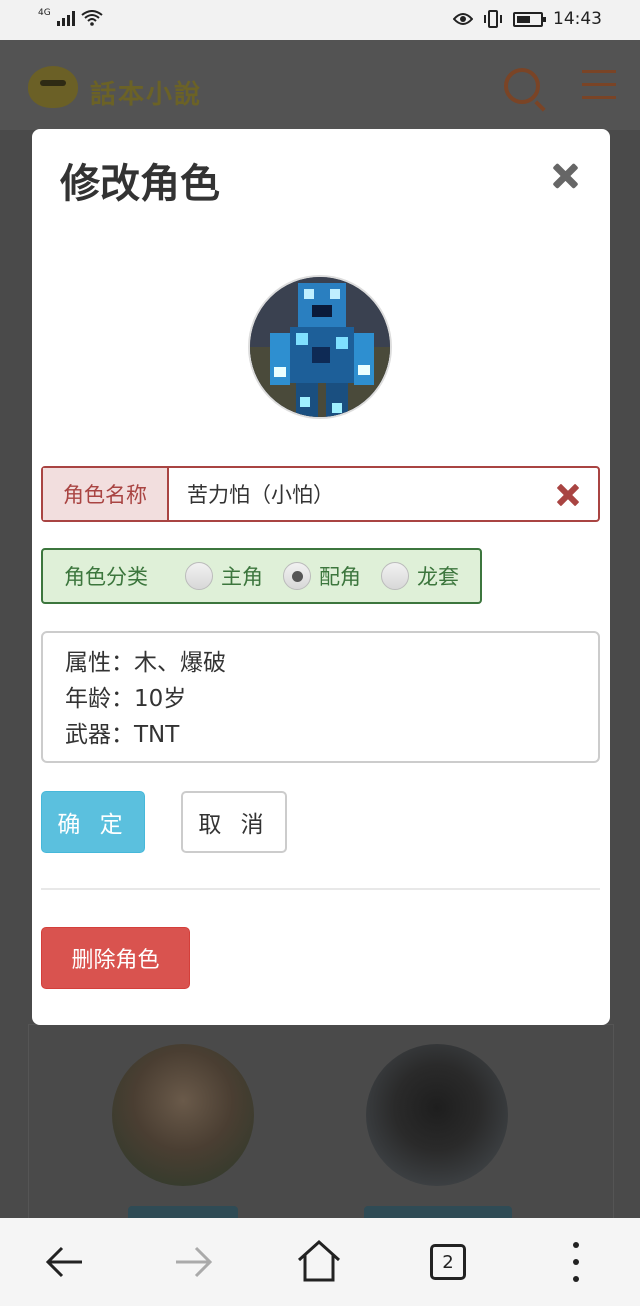 This screenshot has width=640, height=1306. What do you see at coordinates (395, 576) in the screenshot?
I see `radio-extra` at bounding box center [395, 576].